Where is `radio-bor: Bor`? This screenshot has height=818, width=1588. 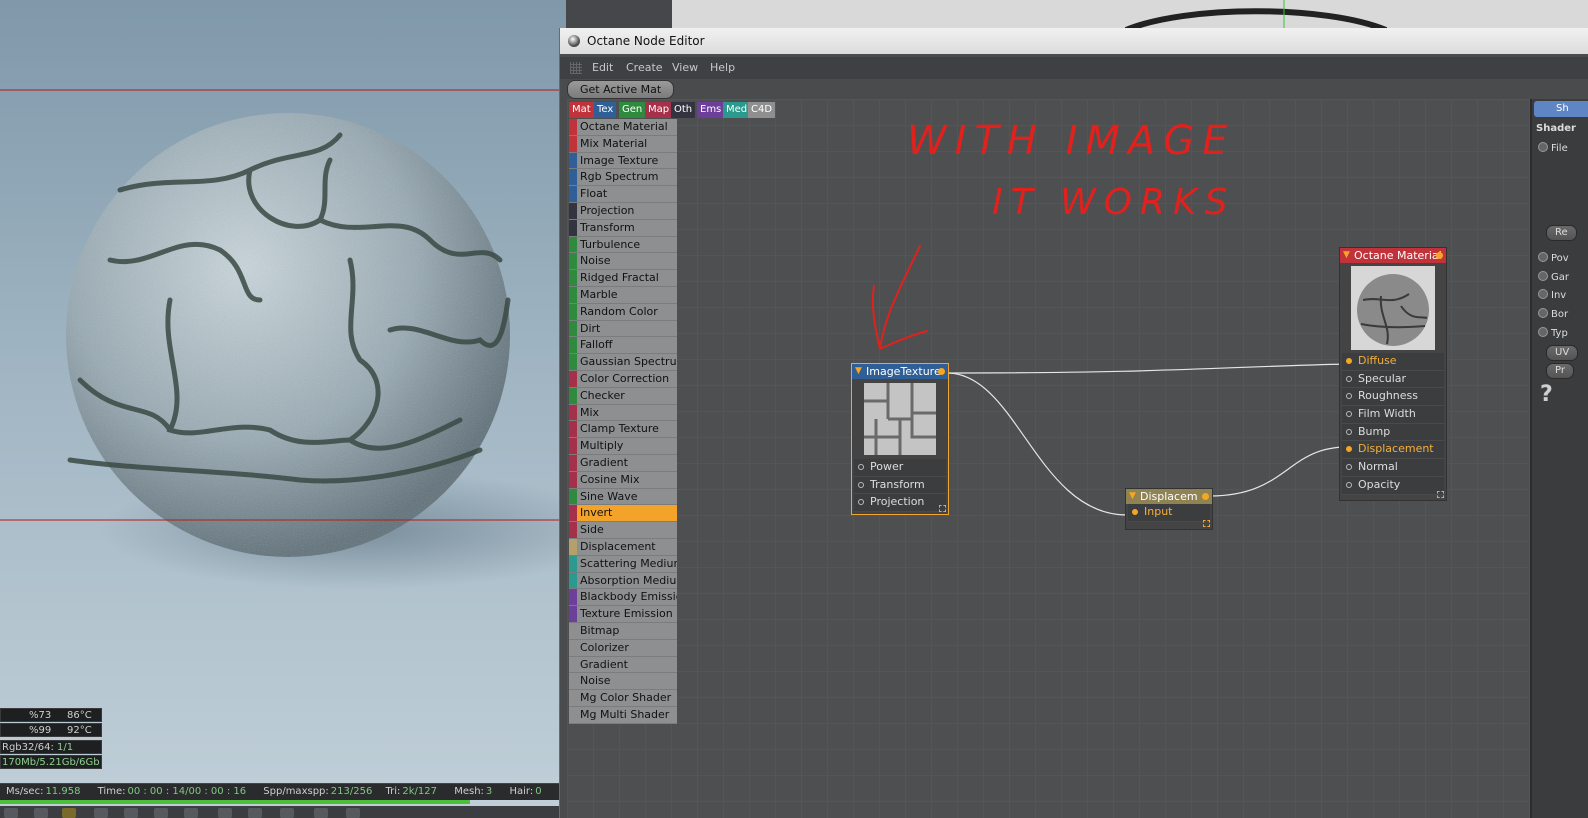
radio-bor: Bor is located at coordinates (1553, 314).